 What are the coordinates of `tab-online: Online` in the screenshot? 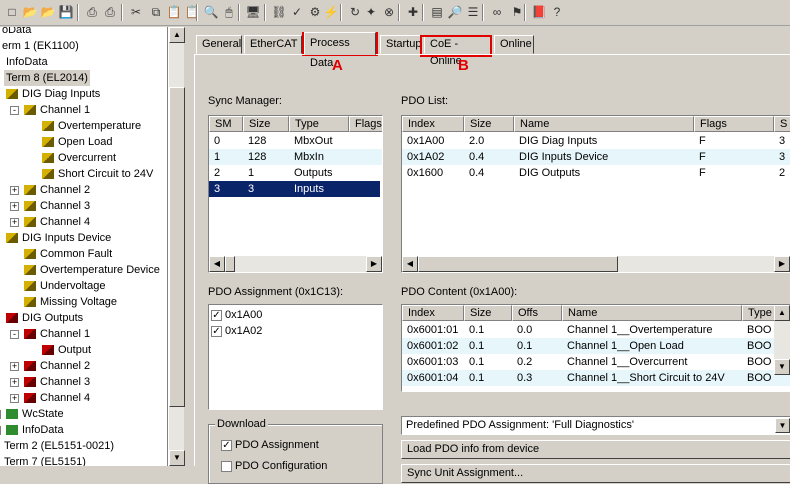 It's located at (514, 44).